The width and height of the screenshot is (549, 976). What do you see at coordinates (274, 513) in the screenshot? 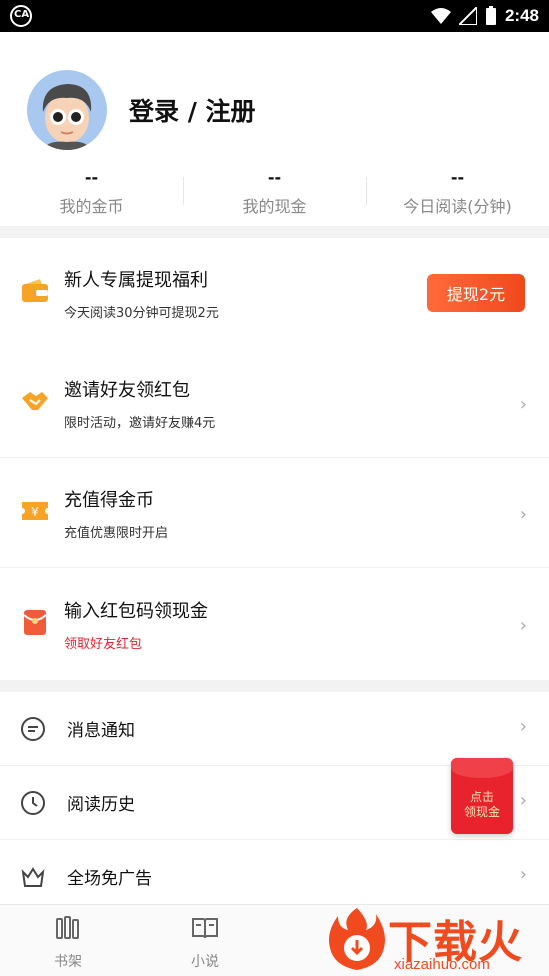
I see `promo-recharge-coins: ¥ 充值得金币 充值优惠限时开启 ›` at bounding box center [274, 513].